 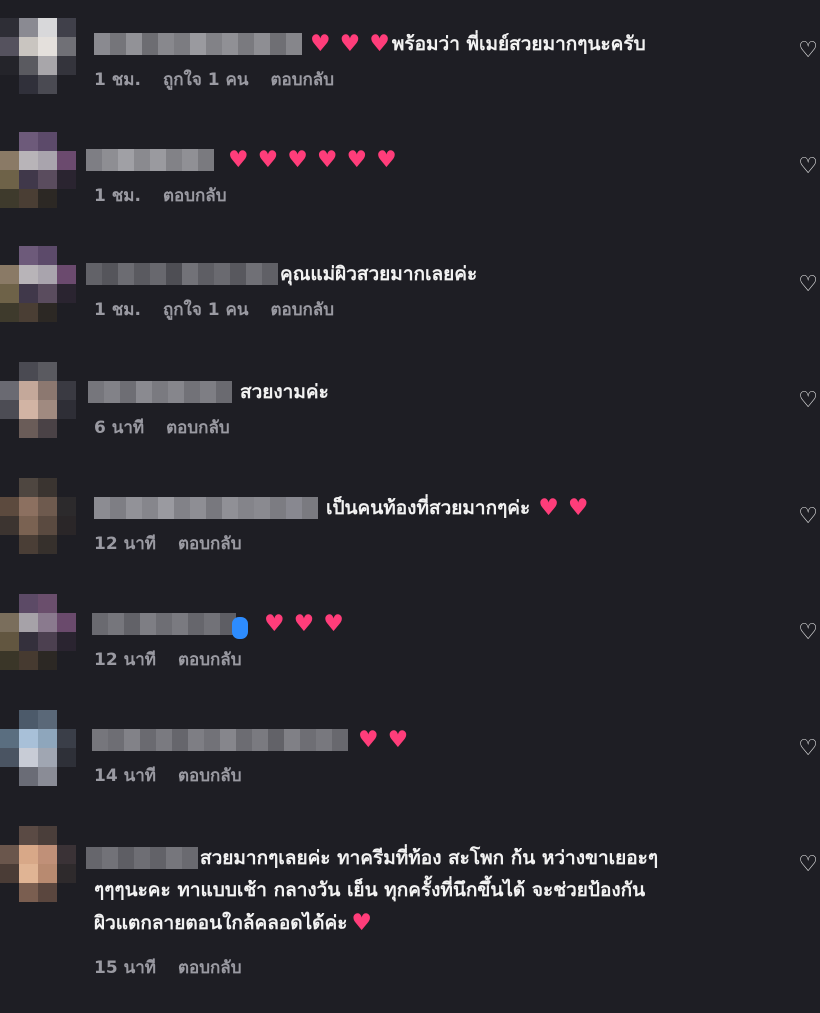 What do you see at coordinates (284, 392) in the screenshot?
I see `comment-text: สวยงามค่ะ` at bounding box center [284, 392].